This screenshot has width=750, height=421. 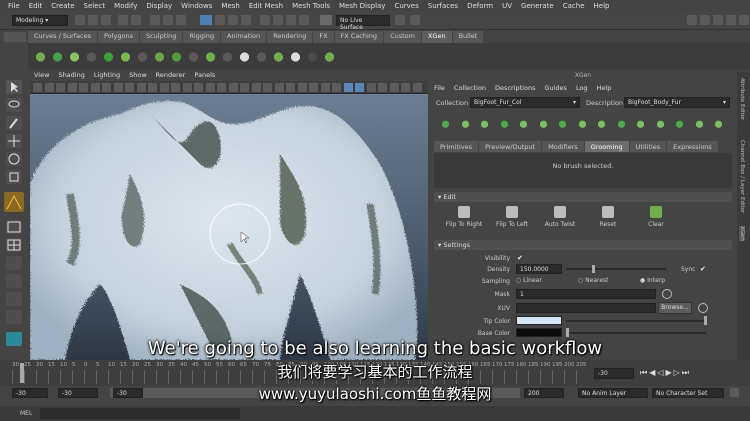 What do you see at coordinates (636, 321) in the screenshot?
I see `tip-color-slider` at bounding box center [636, 321].